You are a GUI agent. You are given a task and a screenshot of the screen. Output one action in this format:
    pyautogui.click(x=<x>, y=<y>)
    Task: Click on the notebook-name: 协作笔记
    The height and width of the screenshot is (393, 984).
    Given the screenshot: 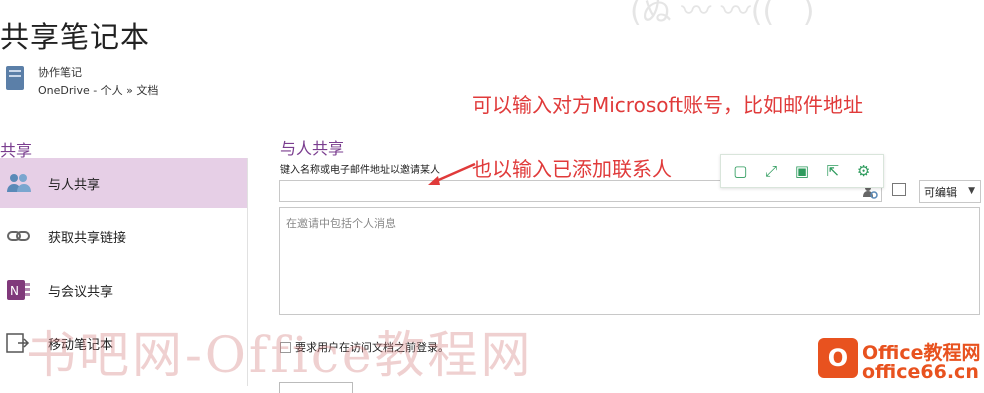 What is the action you would take?
    pyautogui.click(x=60, y=72)
    